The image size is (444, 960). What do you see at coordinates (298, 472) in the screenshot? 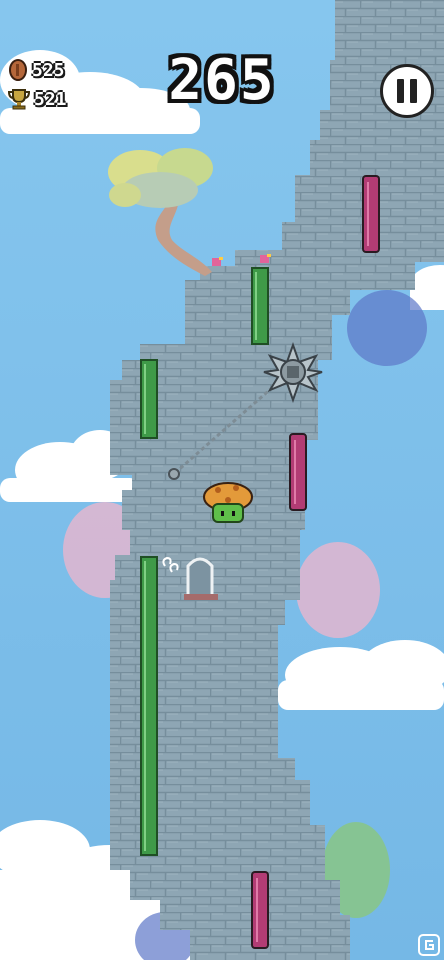
I see `pink-platform-middle` at bounding box center [298, 472].